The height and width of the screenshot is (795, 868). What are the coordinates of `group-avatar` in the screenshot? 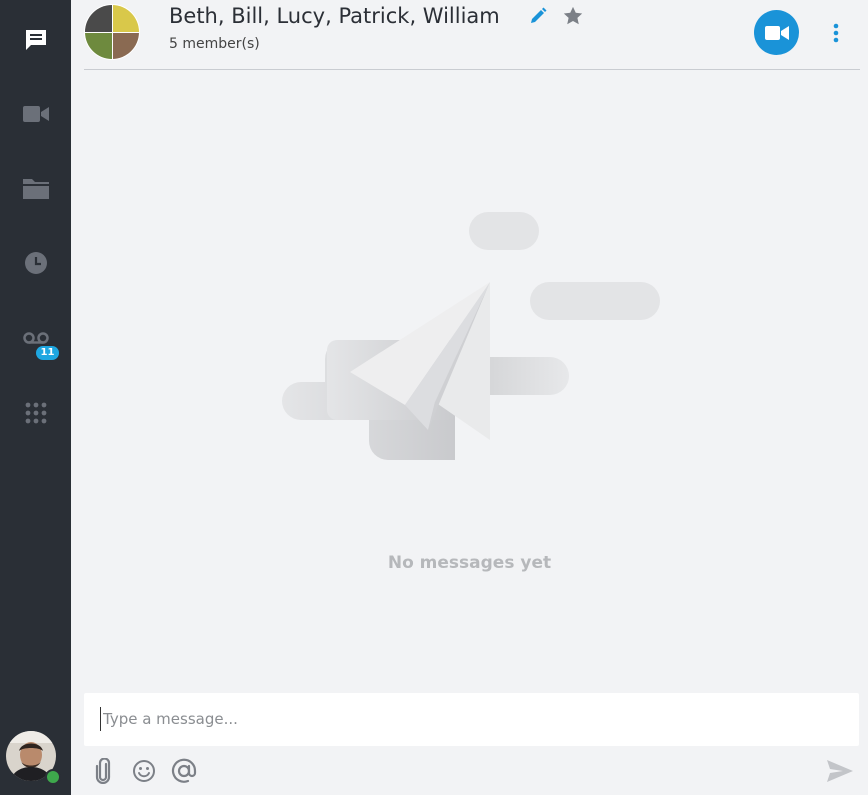 It's located at (112, 32).